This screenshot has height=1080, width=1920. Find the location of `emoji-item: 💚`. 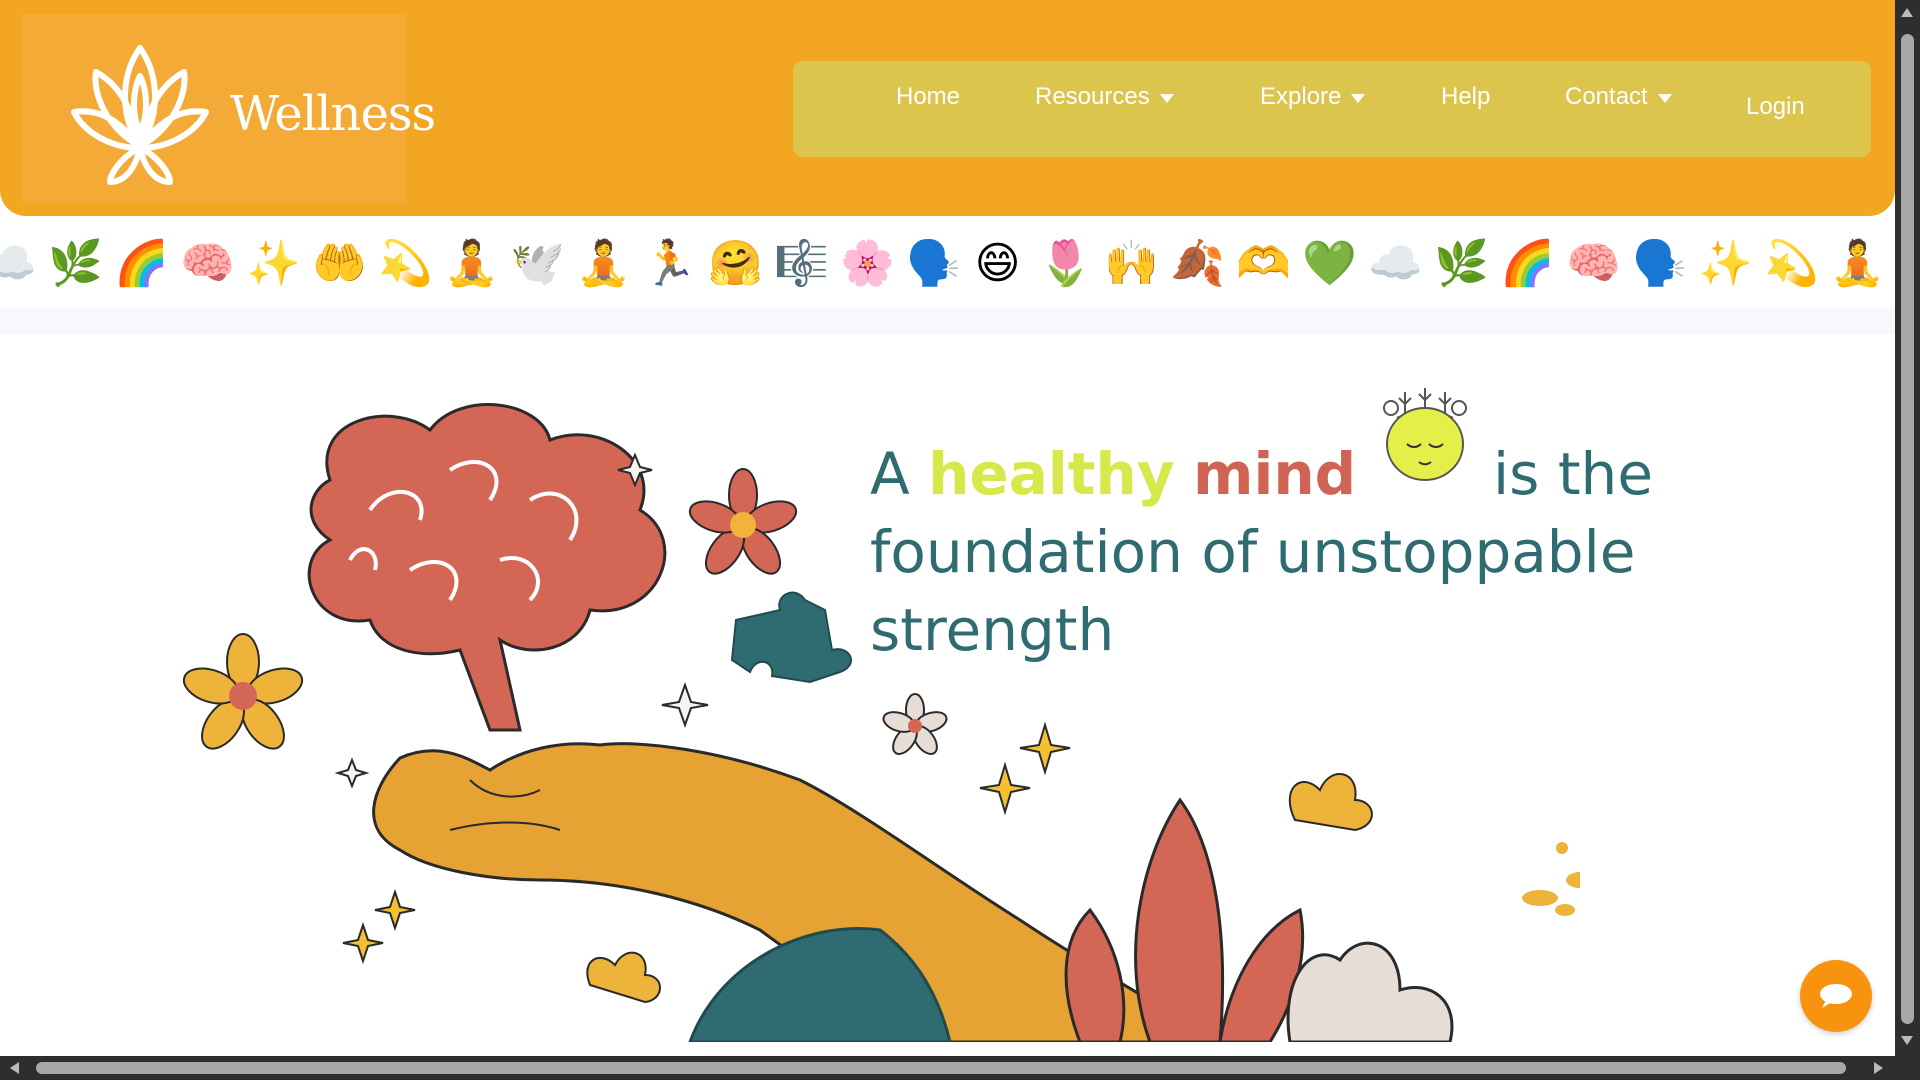

emoji-item: 💚 is located at coordinates (1329, 263).